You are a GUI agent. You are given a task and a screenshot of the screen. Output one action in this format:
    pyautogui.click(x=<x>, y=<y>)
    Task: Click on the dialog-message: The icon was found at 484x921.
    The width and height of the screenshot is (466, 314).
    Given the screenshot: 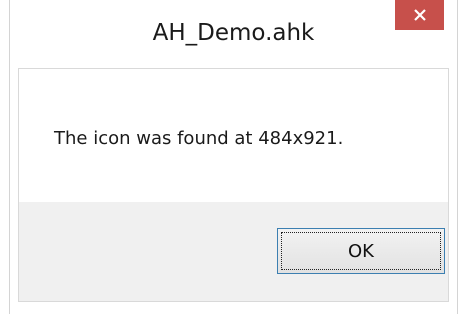 What is the action you would take?
    pyautogui.click(x=199, y=138)
    